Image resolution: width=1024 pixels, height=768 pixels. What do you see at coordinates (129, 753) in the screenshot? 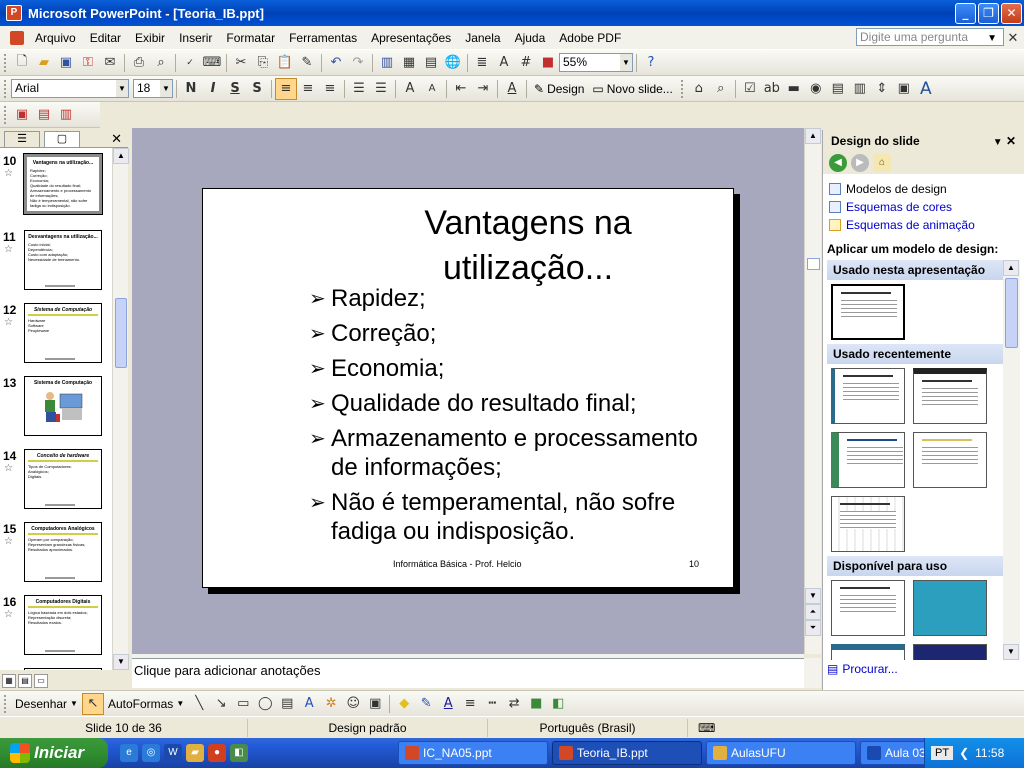
I see `internet-explorer-icon: e` at bounding box center [129, 753].